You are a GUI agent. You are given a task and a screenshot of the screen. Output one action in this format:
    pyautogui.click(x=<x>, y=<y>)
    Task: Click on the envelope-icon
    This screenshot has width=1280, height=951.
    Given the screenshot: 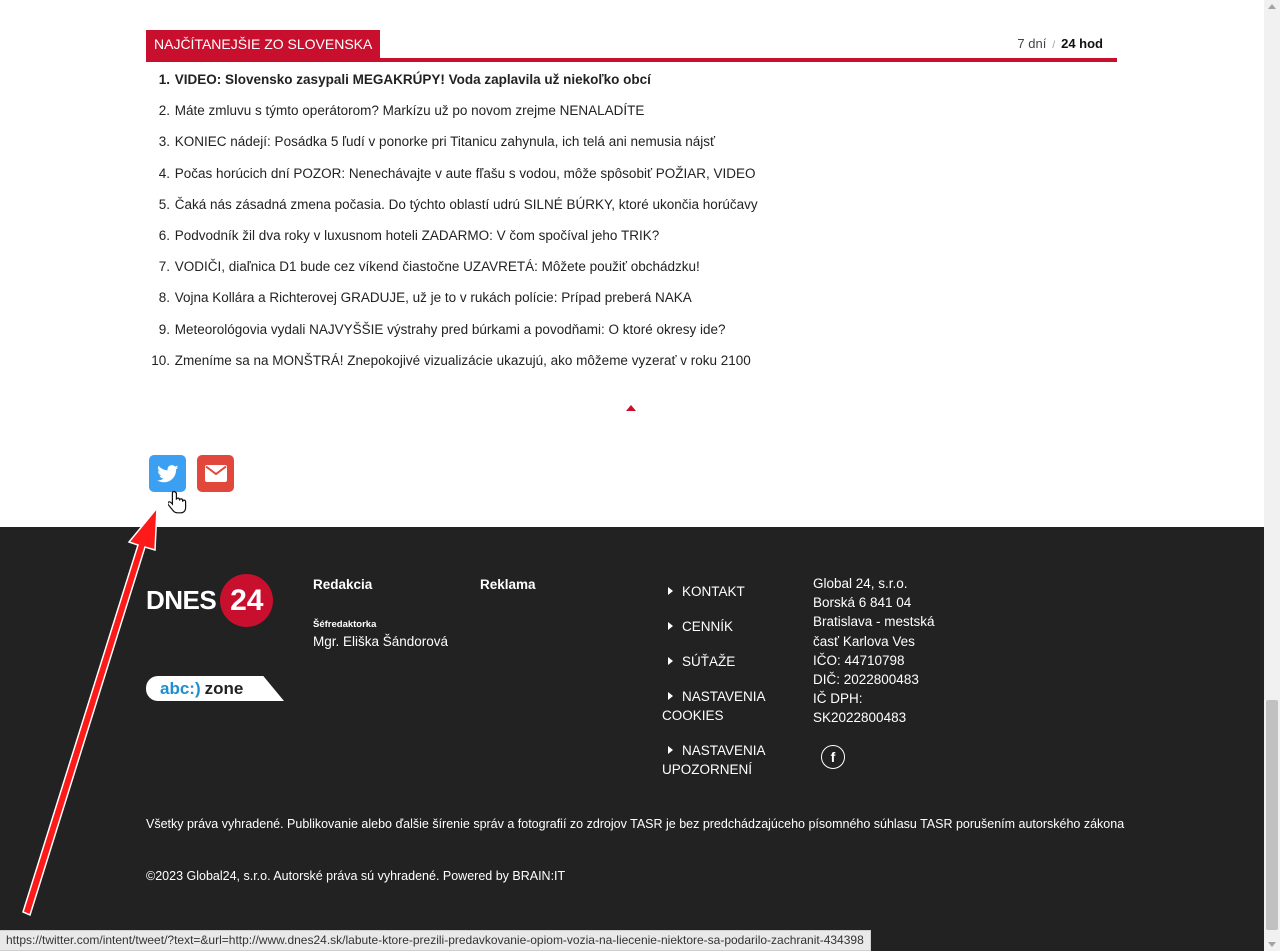 What is the action you would take?
    pyautogui.click(x=215, y=473)
    